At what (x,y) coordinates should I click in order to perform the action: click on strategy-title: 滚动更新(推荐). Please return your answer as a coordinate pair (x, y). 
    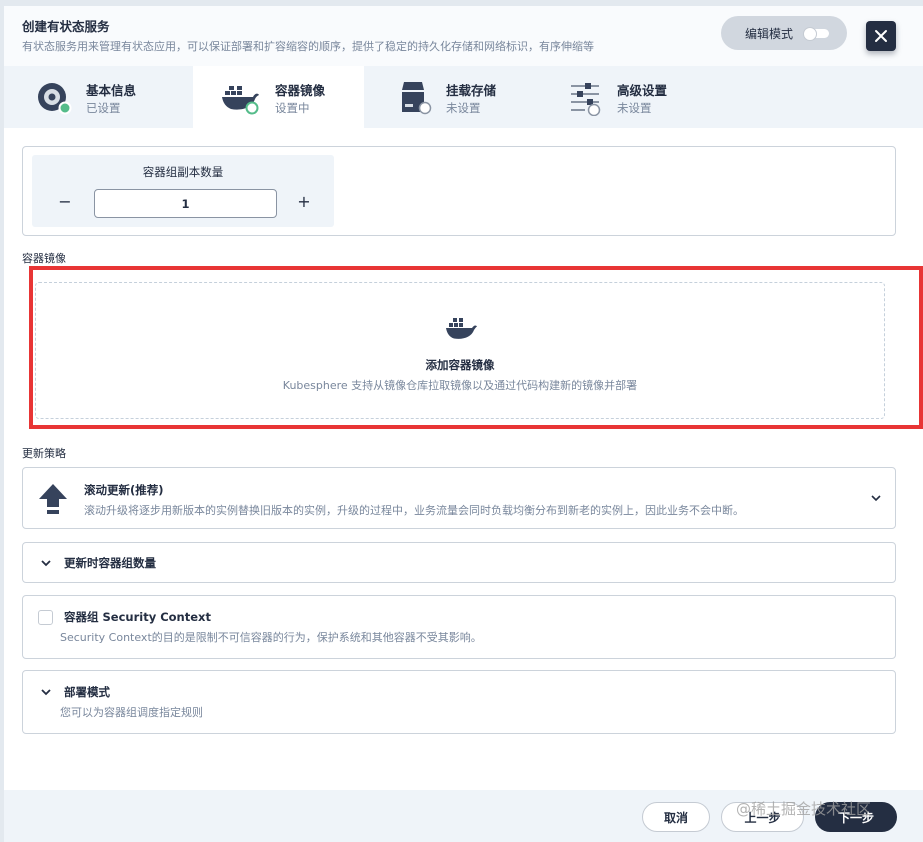
    Looking at the image, I should click on (124, 490).